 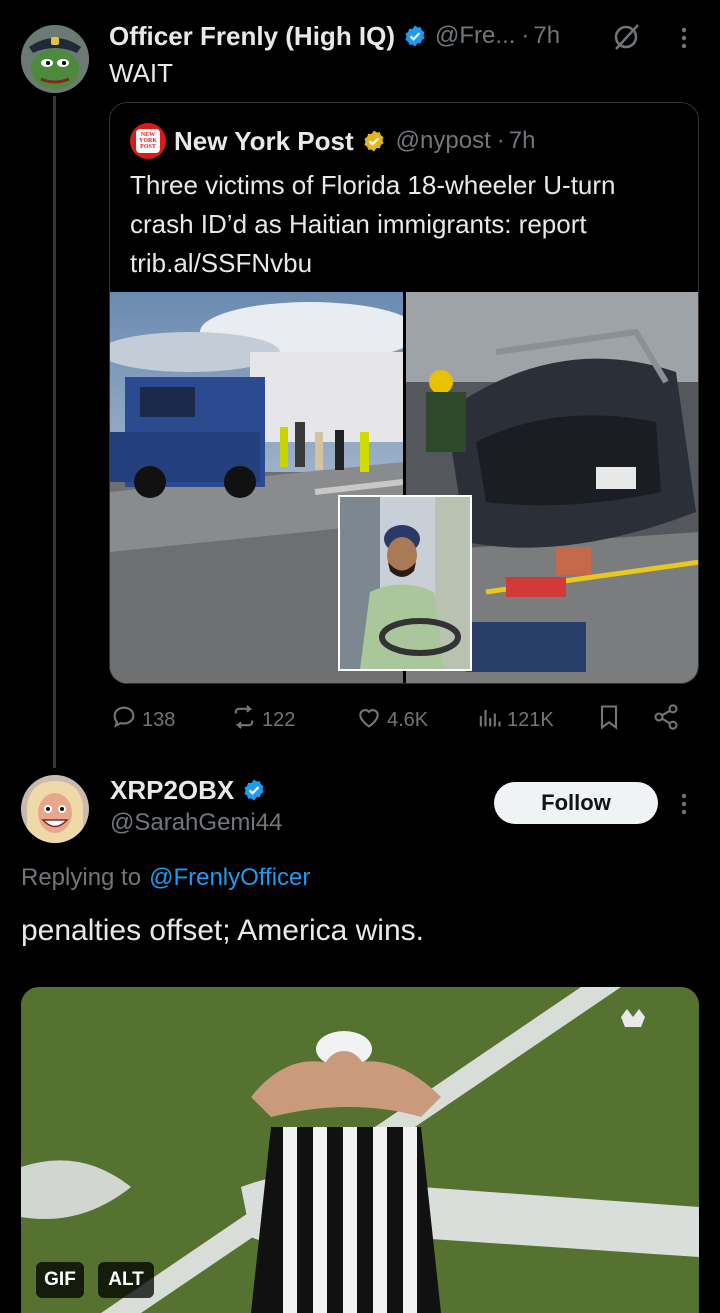 I want to click on post-header: Officer Frenly (High IQ) @Fre... · 7h, so click(x=334, y=36).